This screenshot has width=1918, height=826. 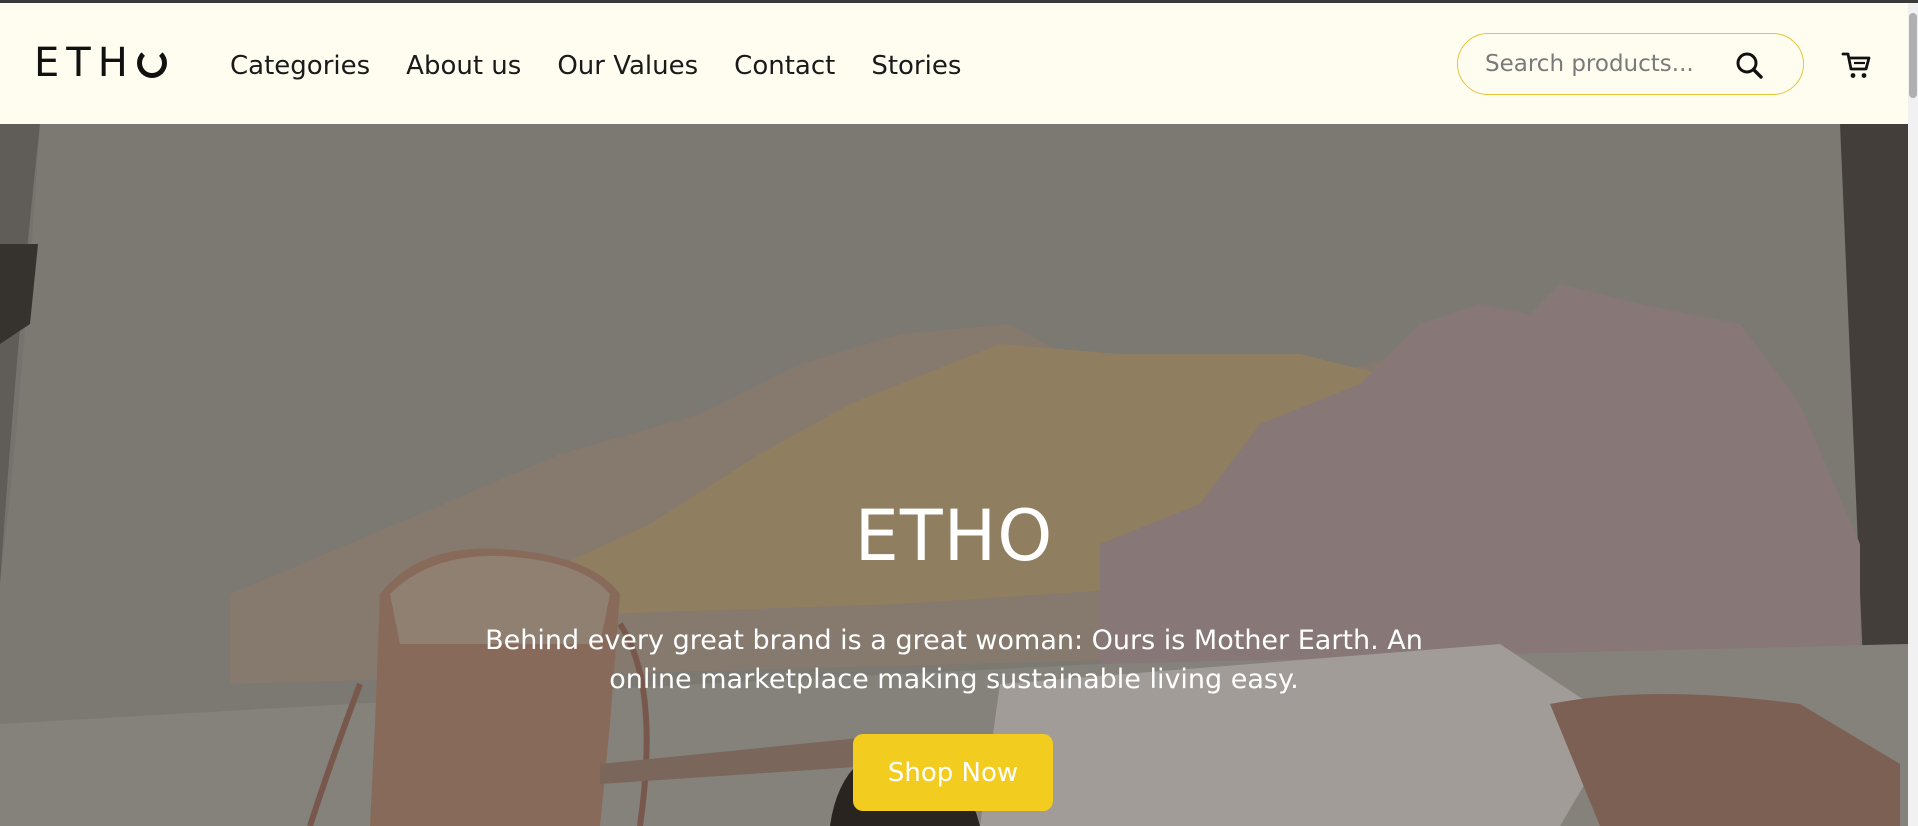 I want to click on search-box, so click(x=1630, y=64).